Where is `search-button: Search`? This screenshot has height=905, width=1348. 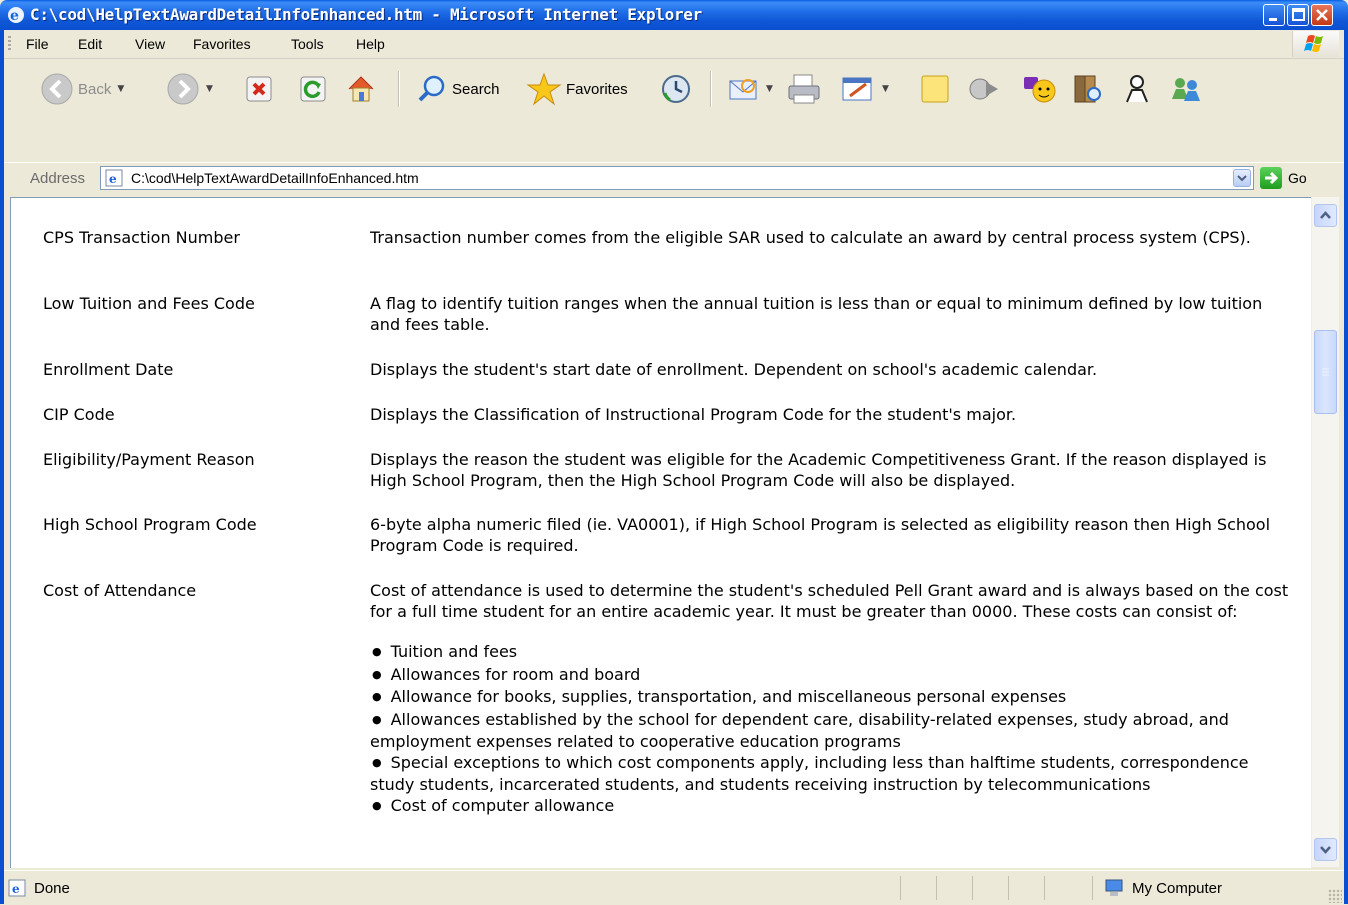
search-button: Search is located at coordinates (458, 89).